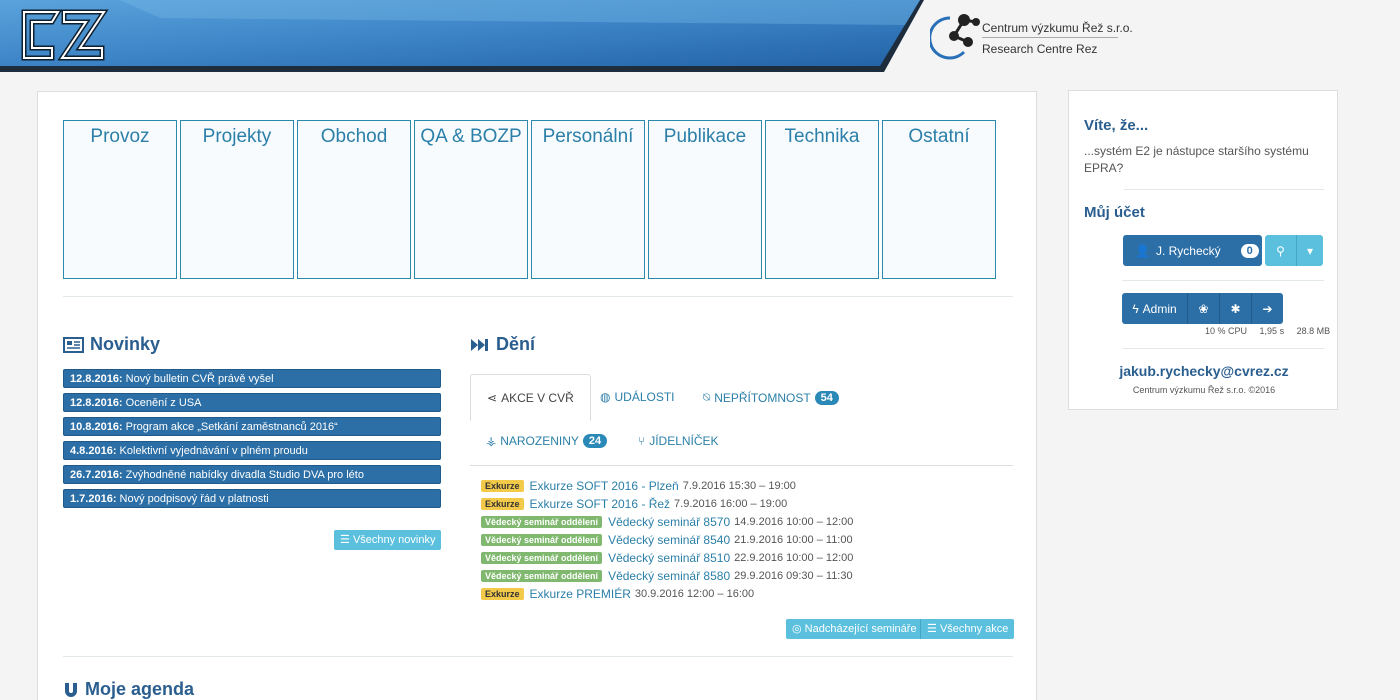  I want to click on event-link: Vědecký seminář 8570, so click(669, 522).